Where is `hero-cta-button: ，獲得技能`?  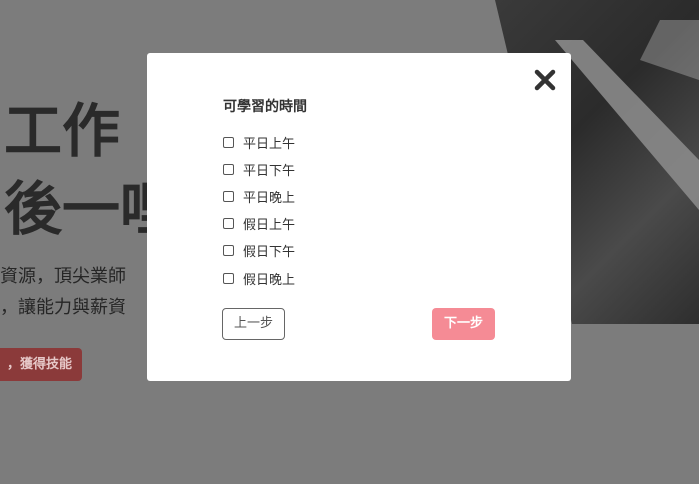
hero-cta-button: ，獲得技能 is located at coordinates (41, 364).